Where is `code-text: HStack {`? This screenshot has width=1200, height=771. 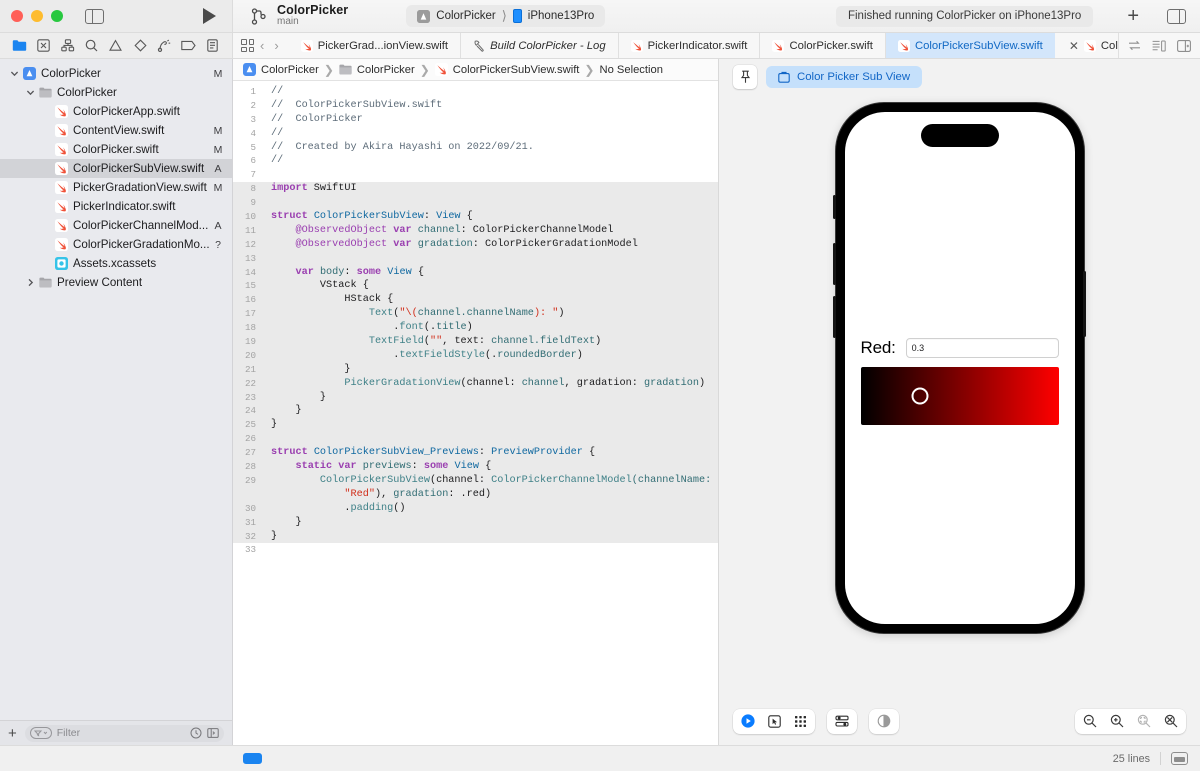 code-text: HStack { is located at coordinates (490, 300).